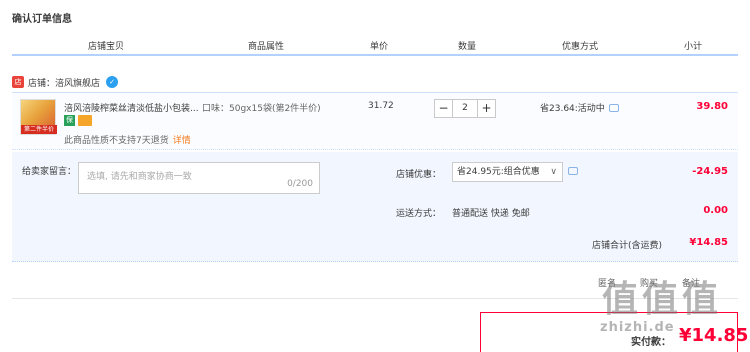  I want to click on service-badges: 保, so click(78, 120).